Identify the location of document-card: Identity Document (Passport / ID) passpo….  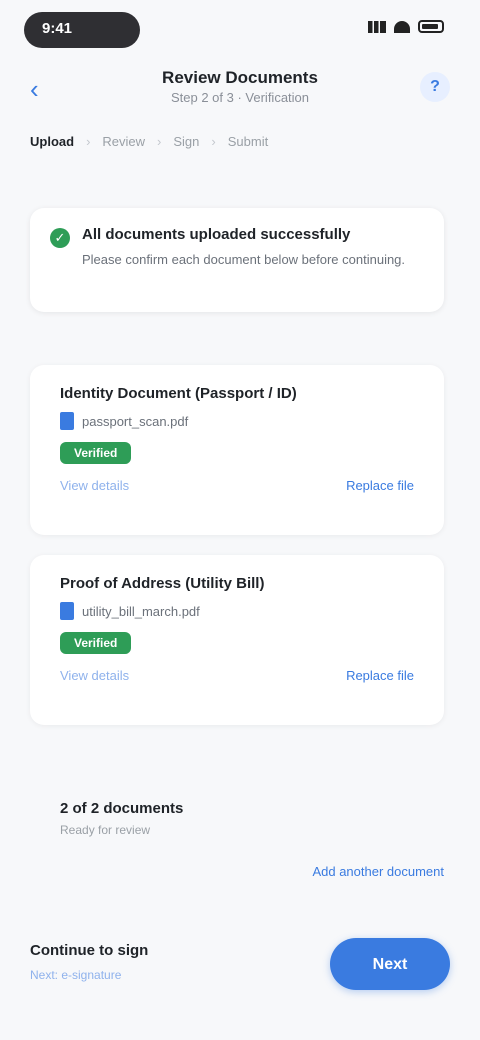
(237, 450).